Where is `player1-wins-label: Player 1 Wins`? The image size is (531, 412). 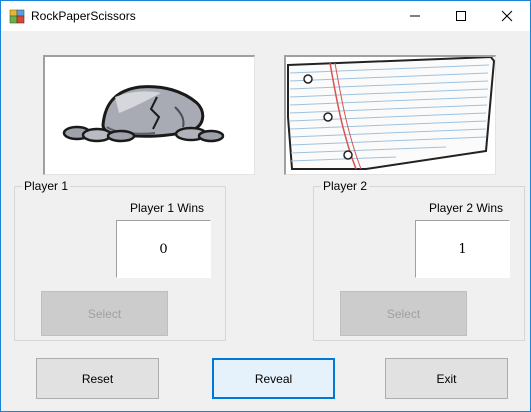 player1-wins-label: Player 1 Wins is located at coordinates (167, 208).